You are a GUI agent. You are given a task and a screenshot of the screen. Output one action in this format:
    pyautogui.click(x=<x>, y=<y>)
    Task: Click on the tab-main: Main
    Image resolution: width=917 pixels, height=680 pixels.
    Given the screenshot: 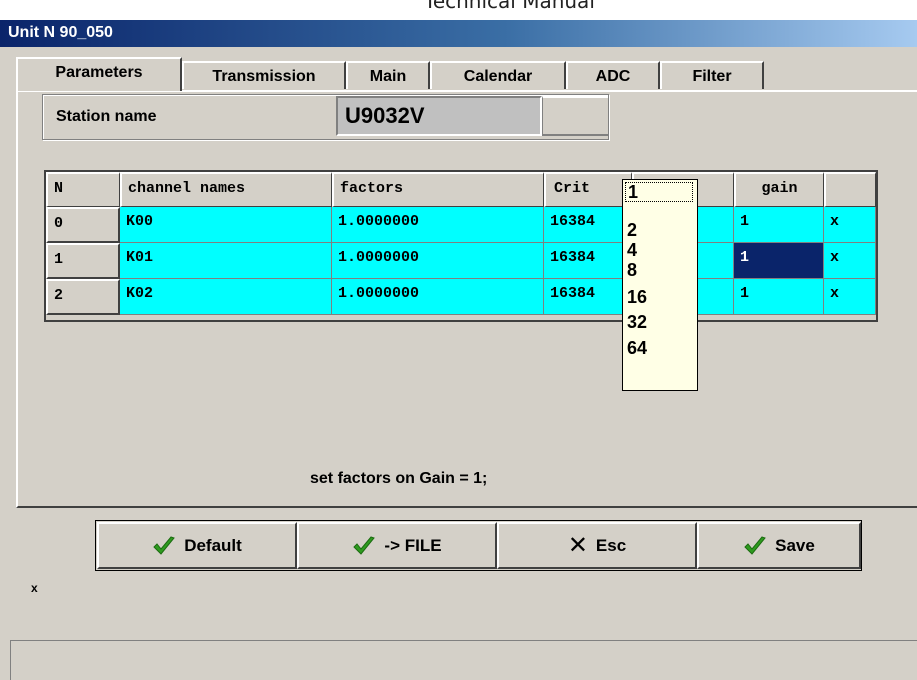 What is the action you would take?
    pyautogui.click(x=388, y=75)
    